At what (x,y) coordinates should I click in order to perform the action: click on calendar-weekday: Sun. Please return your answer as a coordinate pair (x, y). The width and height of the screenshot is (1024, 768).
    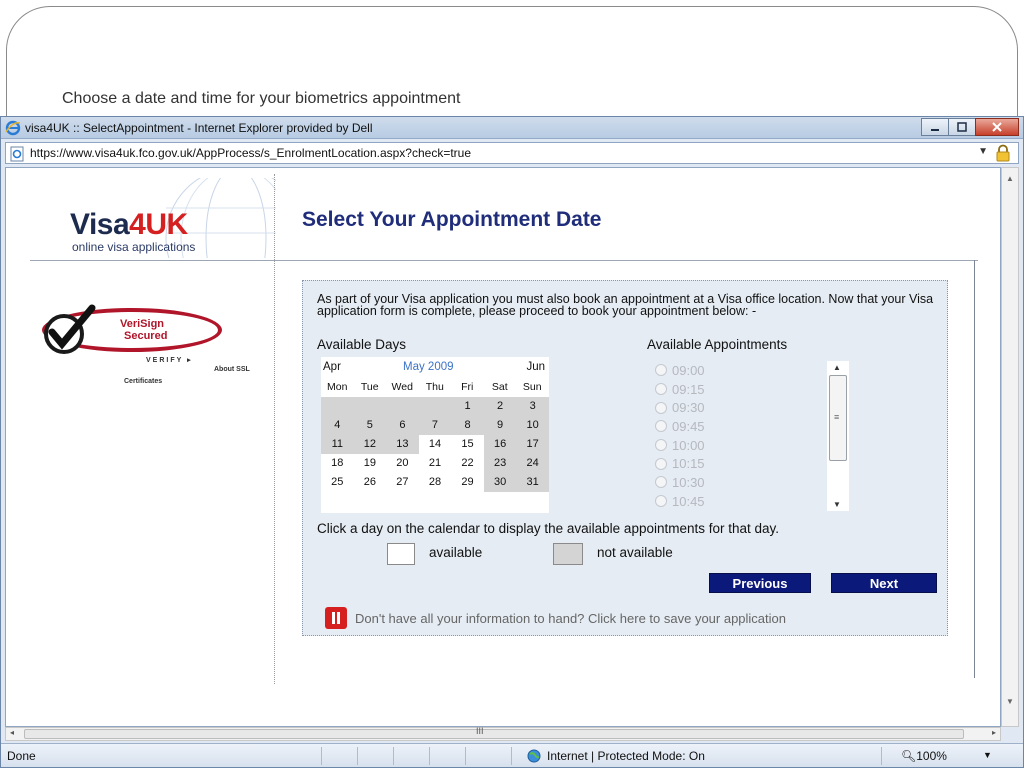
    Looking at the image, I should click on (532, 387).